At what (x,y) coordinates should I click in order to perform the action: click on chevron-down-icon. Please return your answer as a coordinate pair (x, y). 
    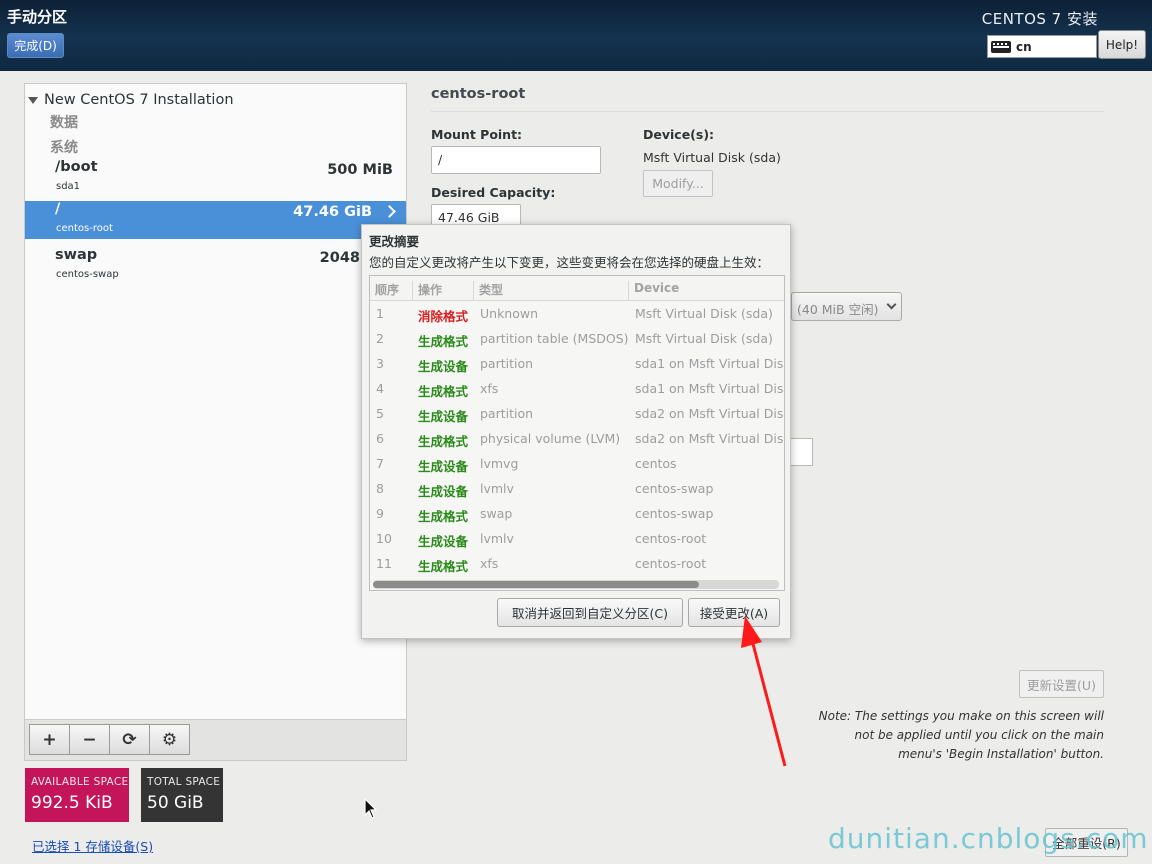
    Looking at the image, I should click on (891, 304).